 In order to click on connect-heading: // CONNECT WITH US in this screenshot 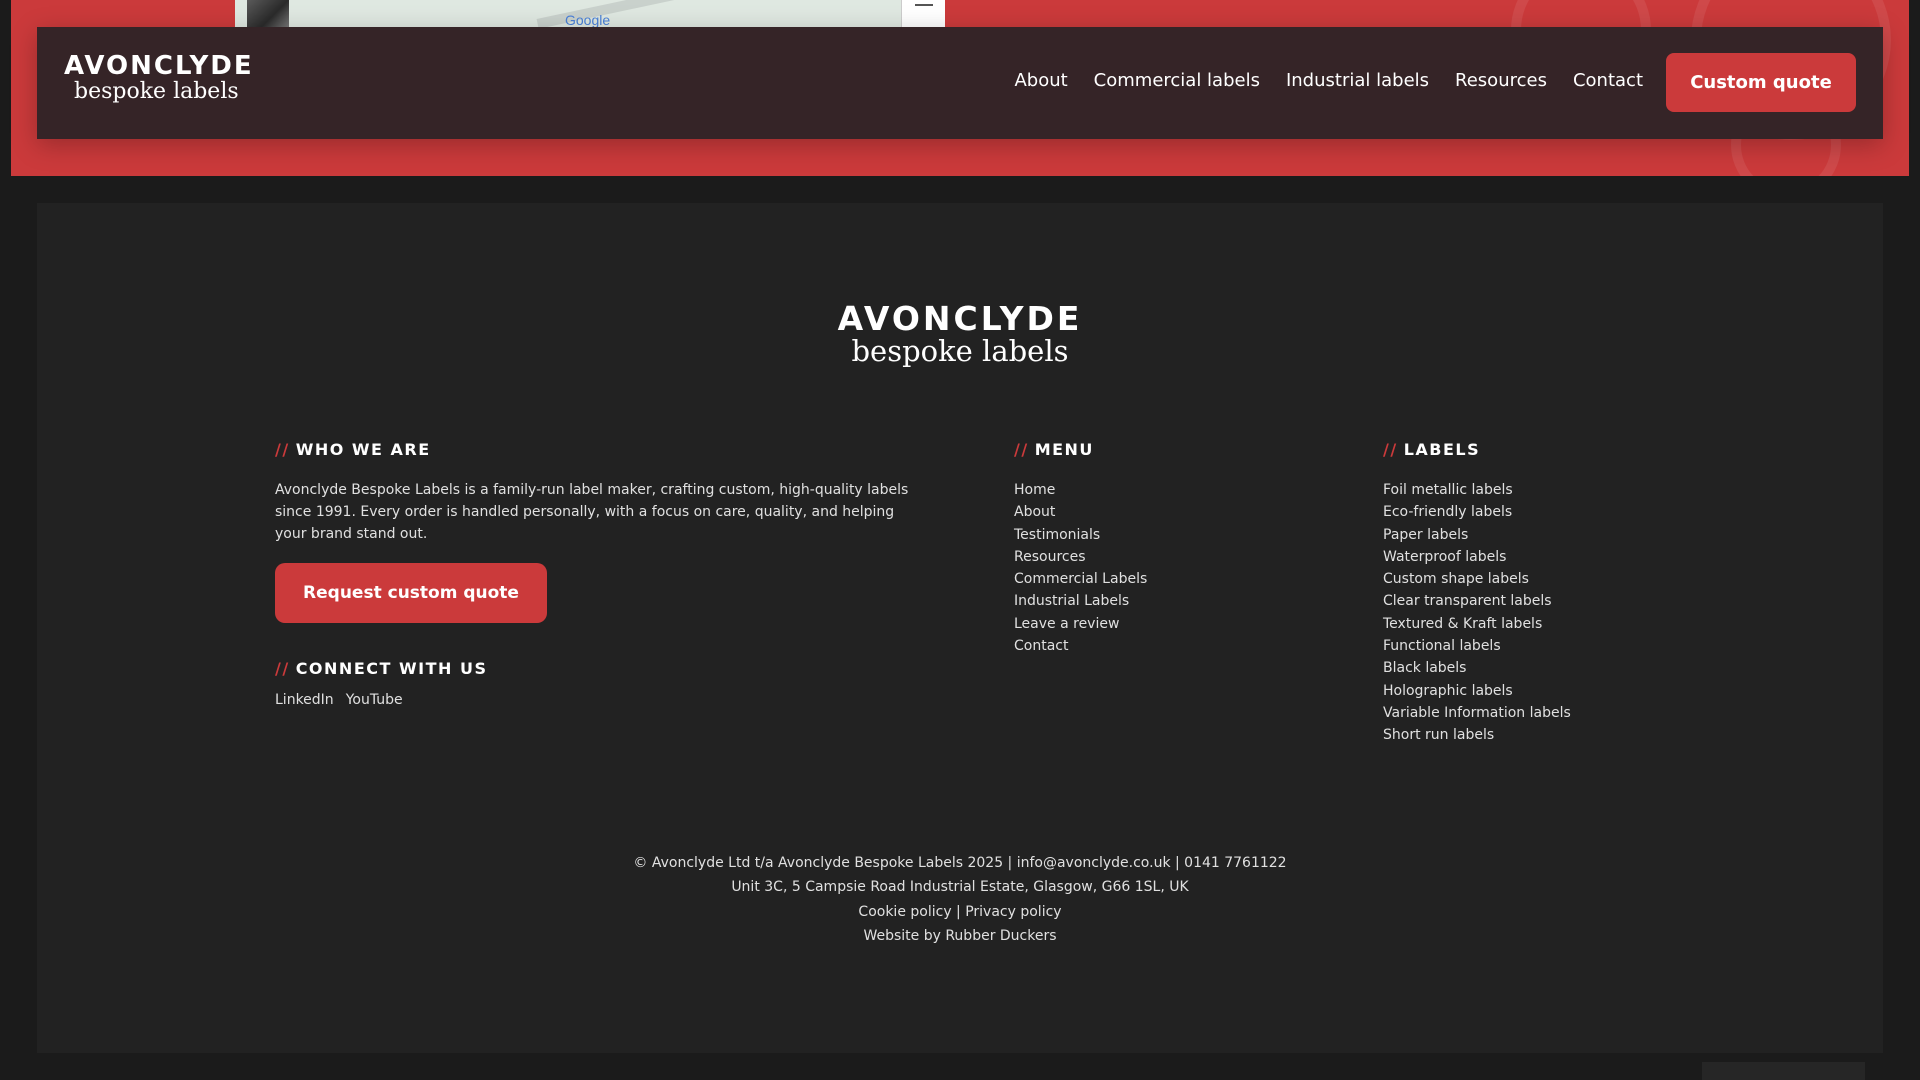, I will do `click(595, 668)`.